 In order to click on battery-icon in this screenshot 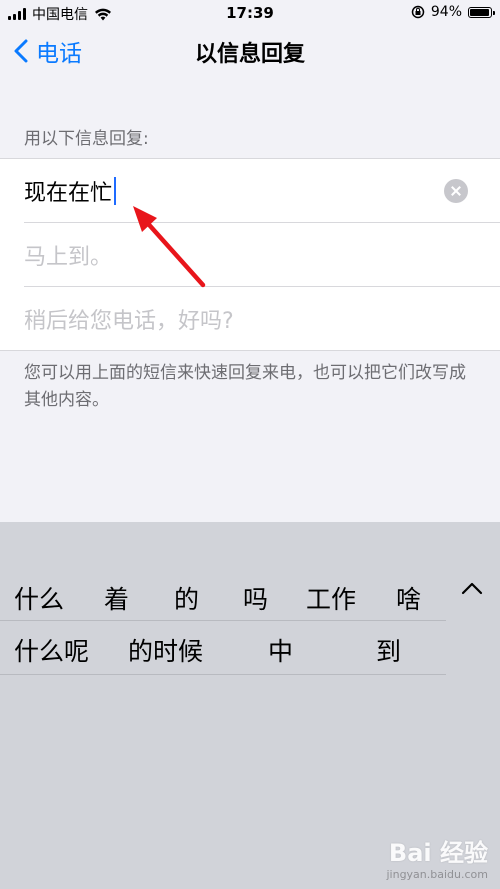, I will do `click(481, 12)`.